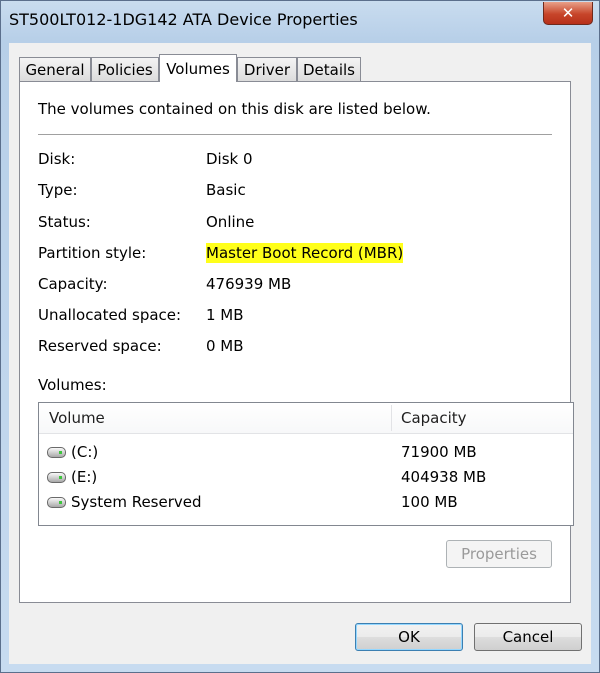 The width and height of the screenshot is (600, 673). What do you see at coordinates (64, 222) in the screenshot?
I see `status-label: Status:` at bounding box center [64, 222].